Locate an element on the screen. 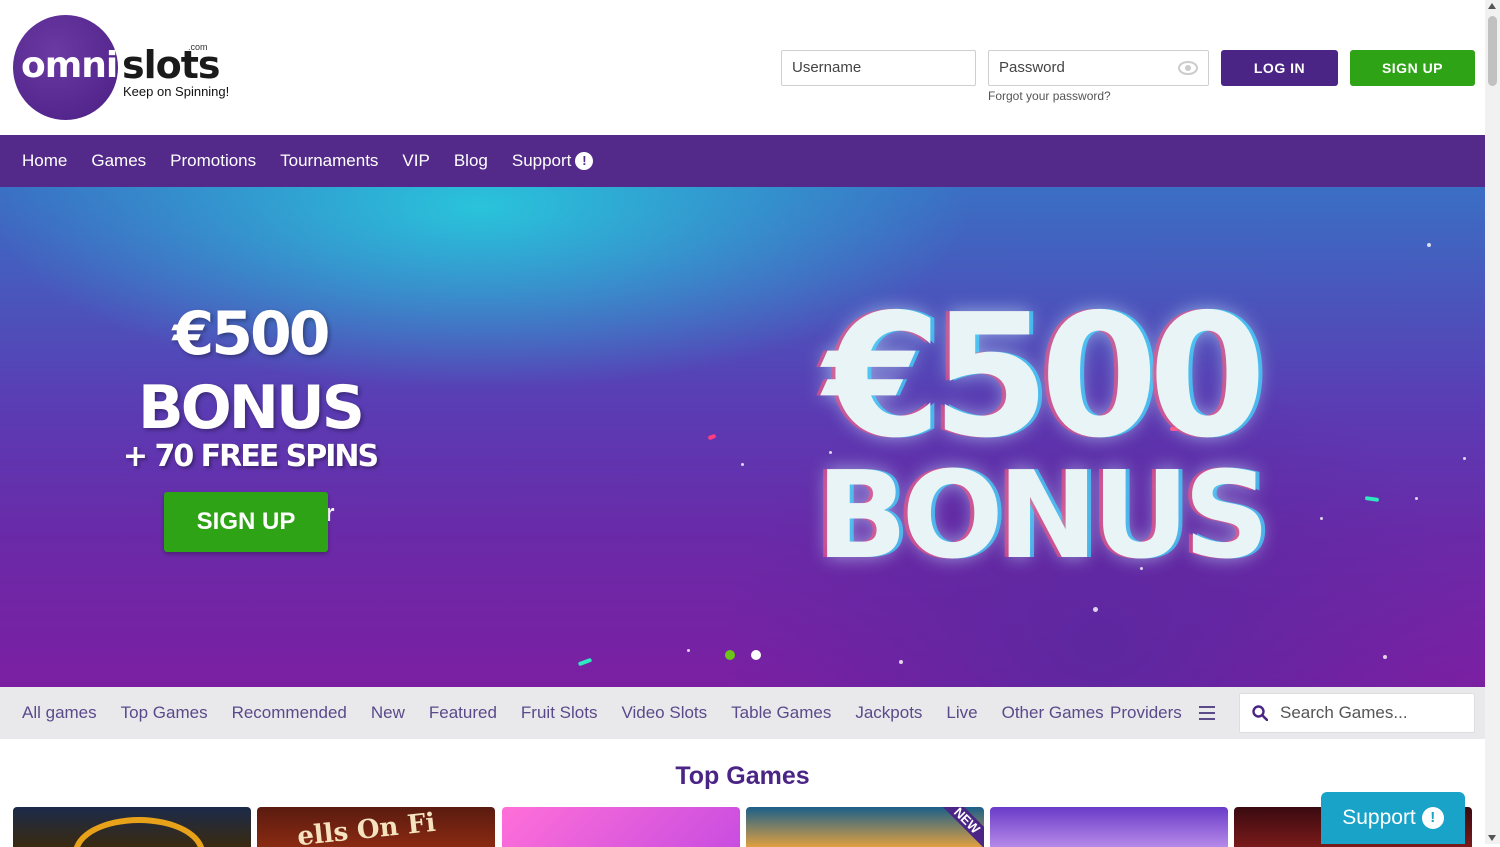 This screenshot has width=1500, height=847. hero-big-amount: €500 is located at coordinates (1044, 377).